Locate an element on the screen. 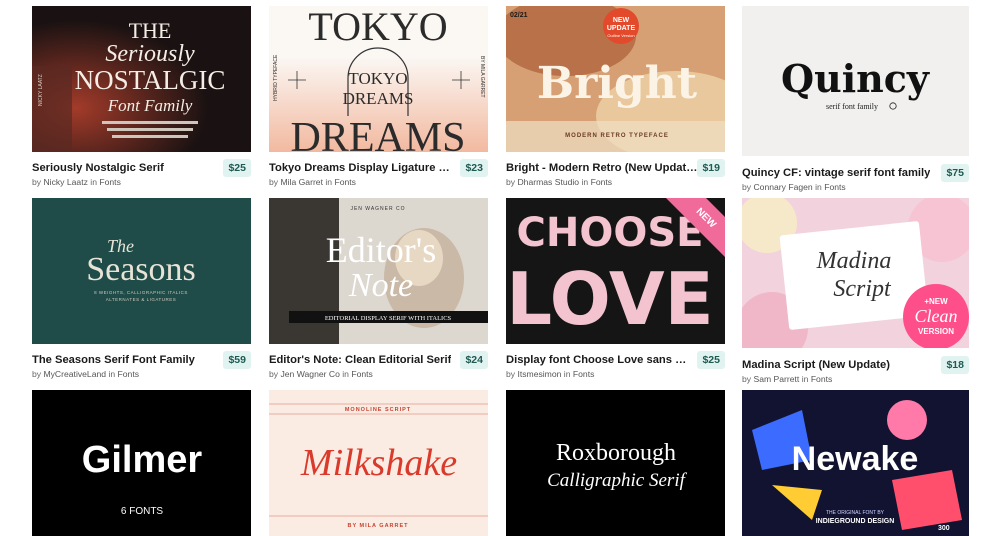 The width and height of the screenshot is (1000, 536). art-text: NICKY LAATZ is located at coordinates (41, 90).